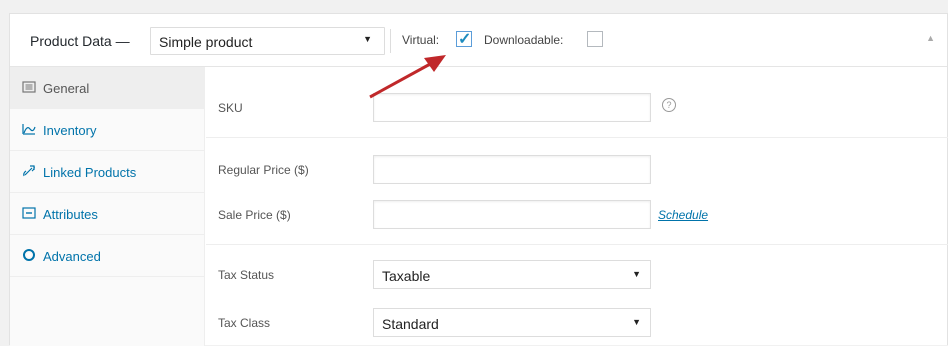  I want to click on tab-linked-products: Linked Products, so click(107, 172).